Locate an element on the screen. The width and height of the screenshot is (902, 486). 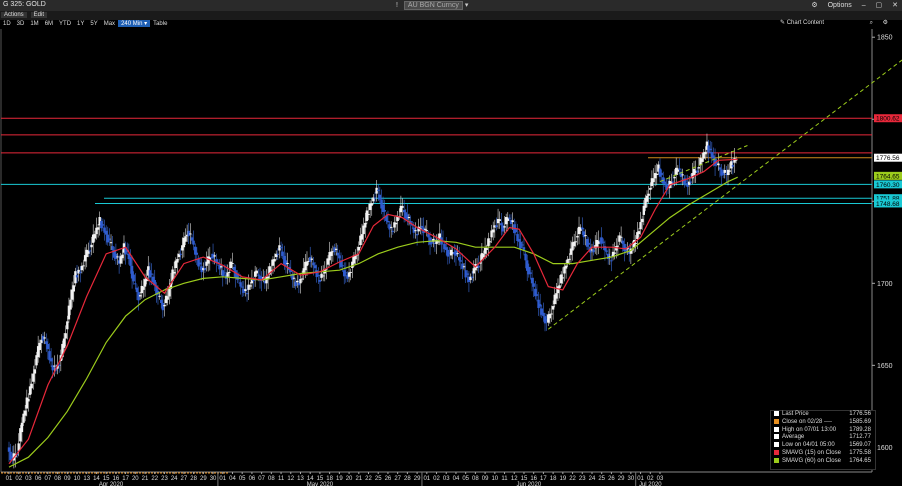
x-tick-label: 01 is located at coordinates (426, 479).